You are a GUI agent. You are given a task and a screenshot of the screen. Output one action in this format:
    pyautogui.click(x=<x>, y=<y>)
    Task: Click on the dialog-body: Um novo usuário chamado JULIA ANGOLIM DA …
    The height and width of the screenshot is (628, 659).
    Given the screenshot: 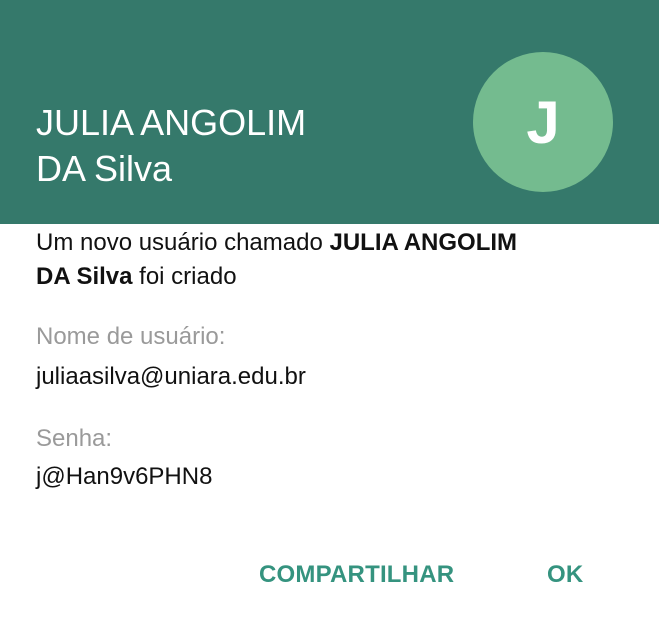 What is the action you would take?
    pyautogui.click(x=331, y=260)
    